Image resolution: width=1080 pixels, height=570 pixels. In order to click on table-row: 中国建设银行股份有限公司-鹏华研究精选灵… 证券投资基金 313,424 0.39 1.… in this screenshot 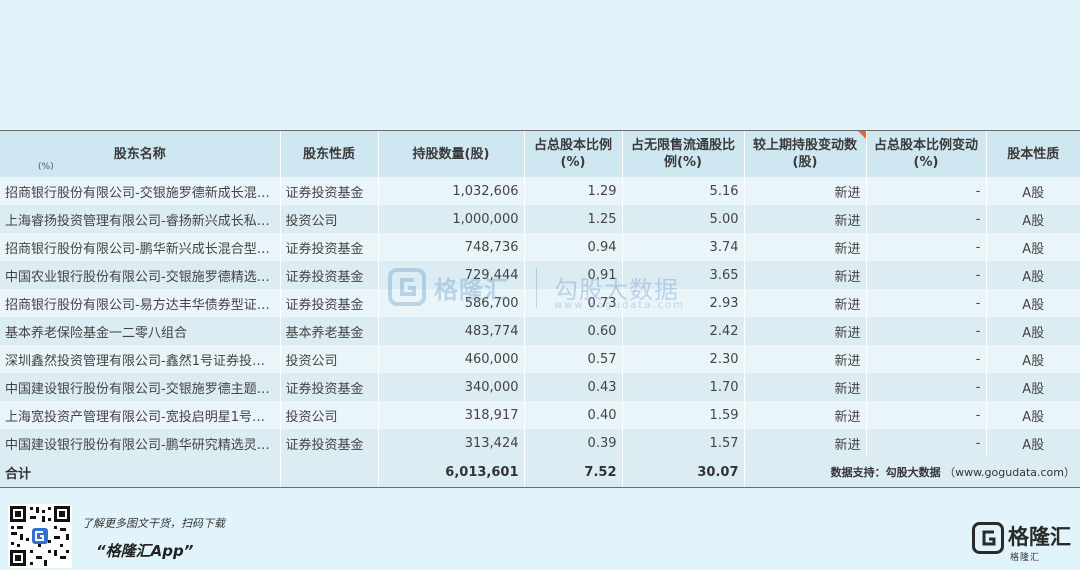, I will do `click(540, 443)`.